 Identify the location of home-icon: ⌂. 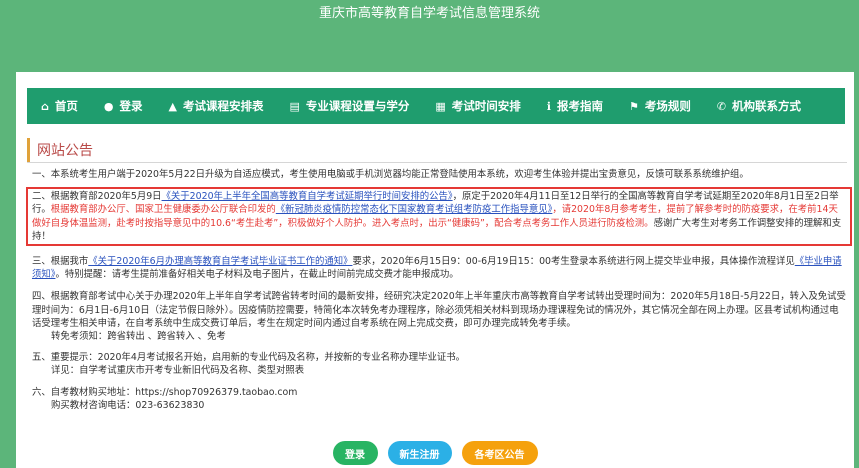
(45, 106).